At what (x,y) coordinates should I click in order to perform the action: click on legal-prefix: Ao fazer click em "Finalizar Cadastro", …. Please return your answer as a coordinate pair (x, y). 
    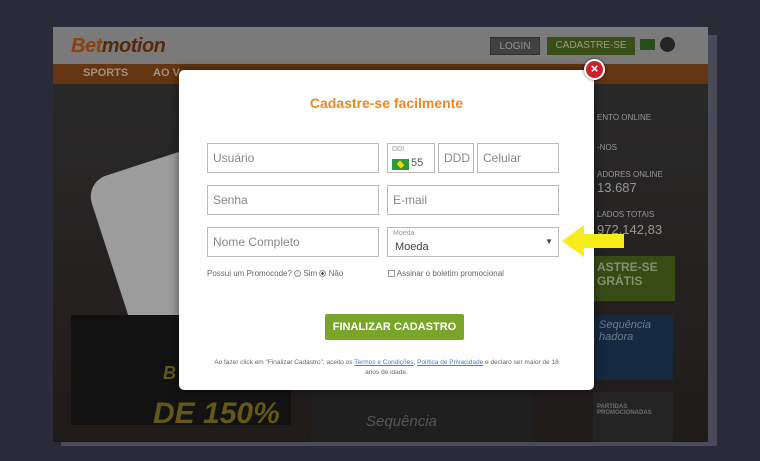
    Looking at the image, I should click on (283, 362).